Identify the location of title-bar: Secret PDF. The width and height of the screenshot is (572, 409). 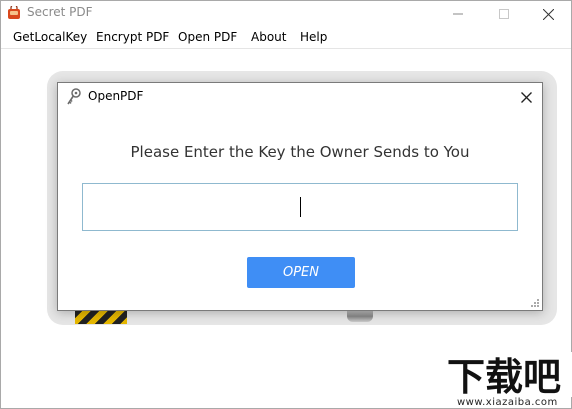
(286, 14).